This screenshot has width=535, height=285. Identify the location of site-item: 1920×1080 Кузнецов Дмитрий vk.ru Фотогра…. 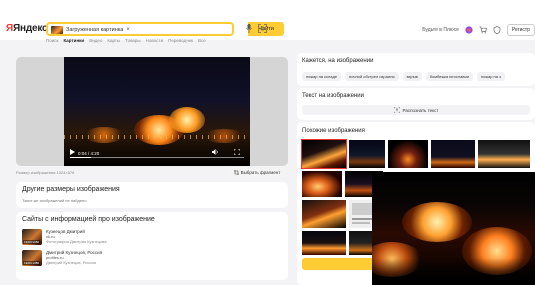
(122, 238).